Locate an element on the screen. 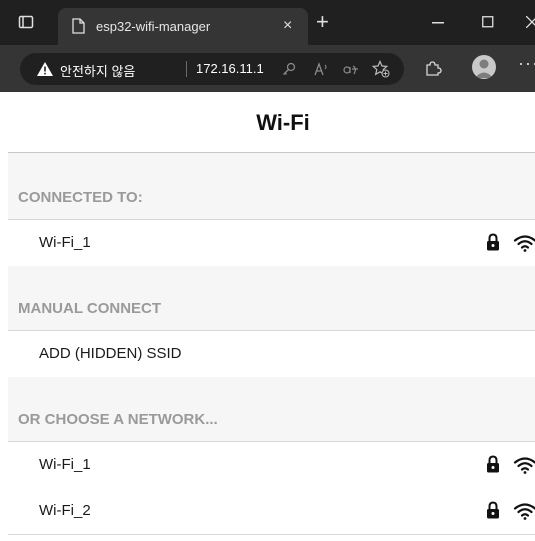 The height and width of the screenshot is (541, 535). translate-icon is located at coordinates (351, 69).